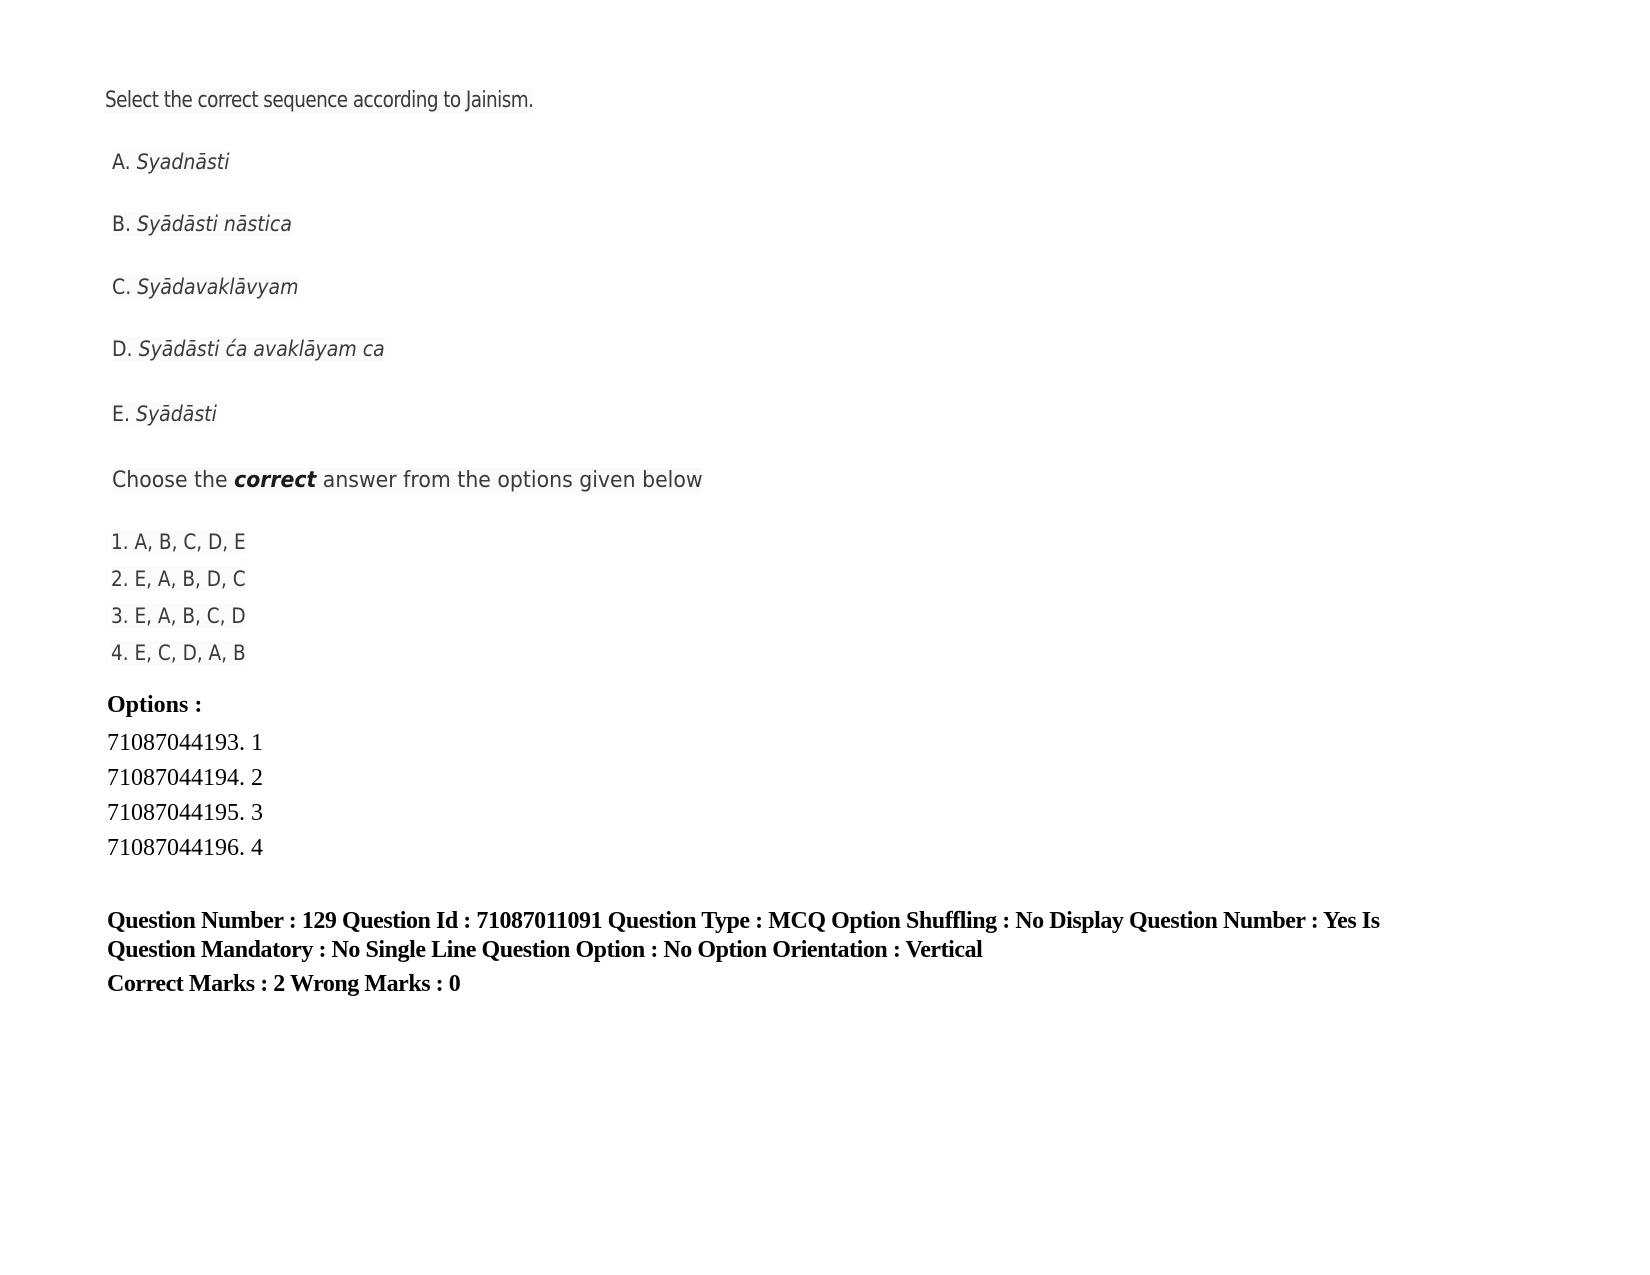 The height and width of the screenshot is (1275, 1650). What do you see at coordinates (155, 705) in the screenshot?
I see `options-heading: Options :` at bounding box center [155, 705].